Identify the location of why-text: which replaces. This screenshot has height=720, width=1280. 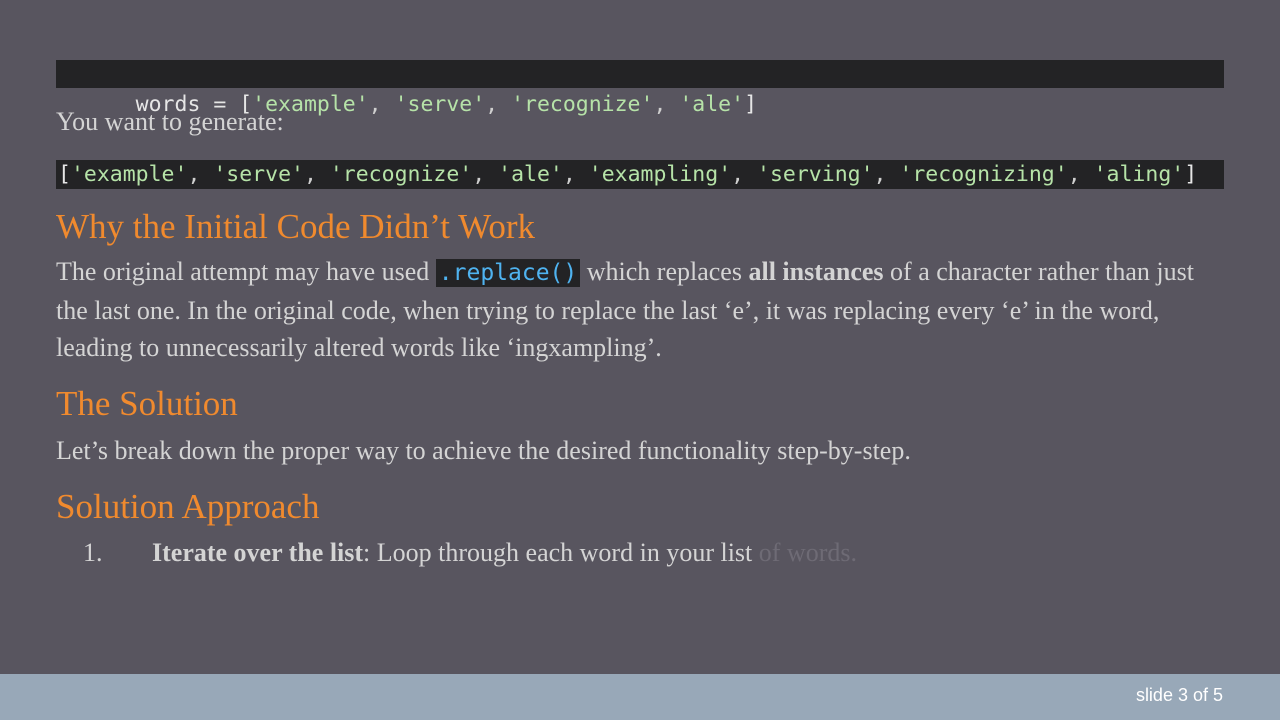
(664, 271).